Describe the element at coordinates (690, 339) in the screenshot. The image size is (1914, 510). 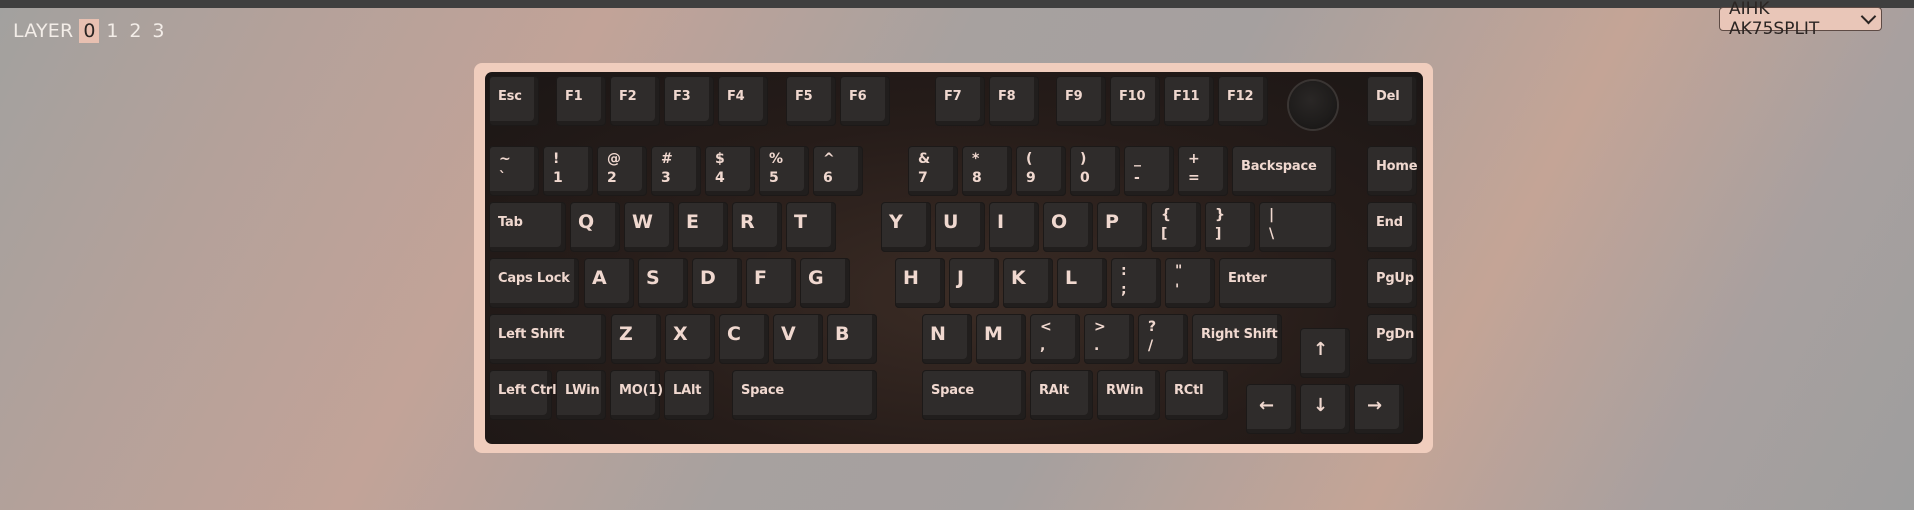
I see `key-x: X` at that location.